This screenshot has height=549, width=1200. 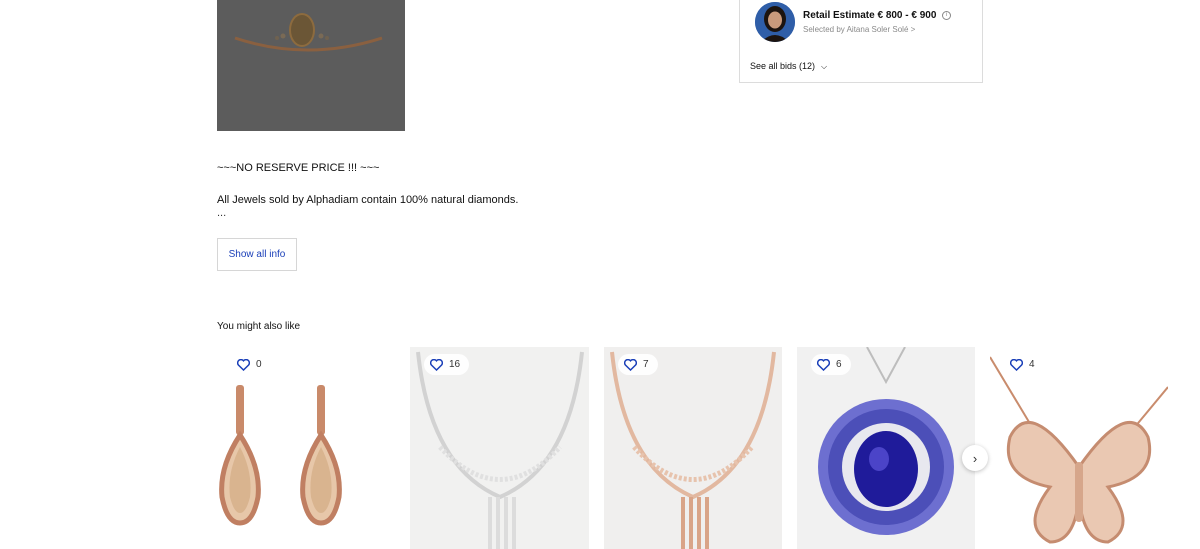 I want to click on lot-main-image, so click(x=311, y=65).